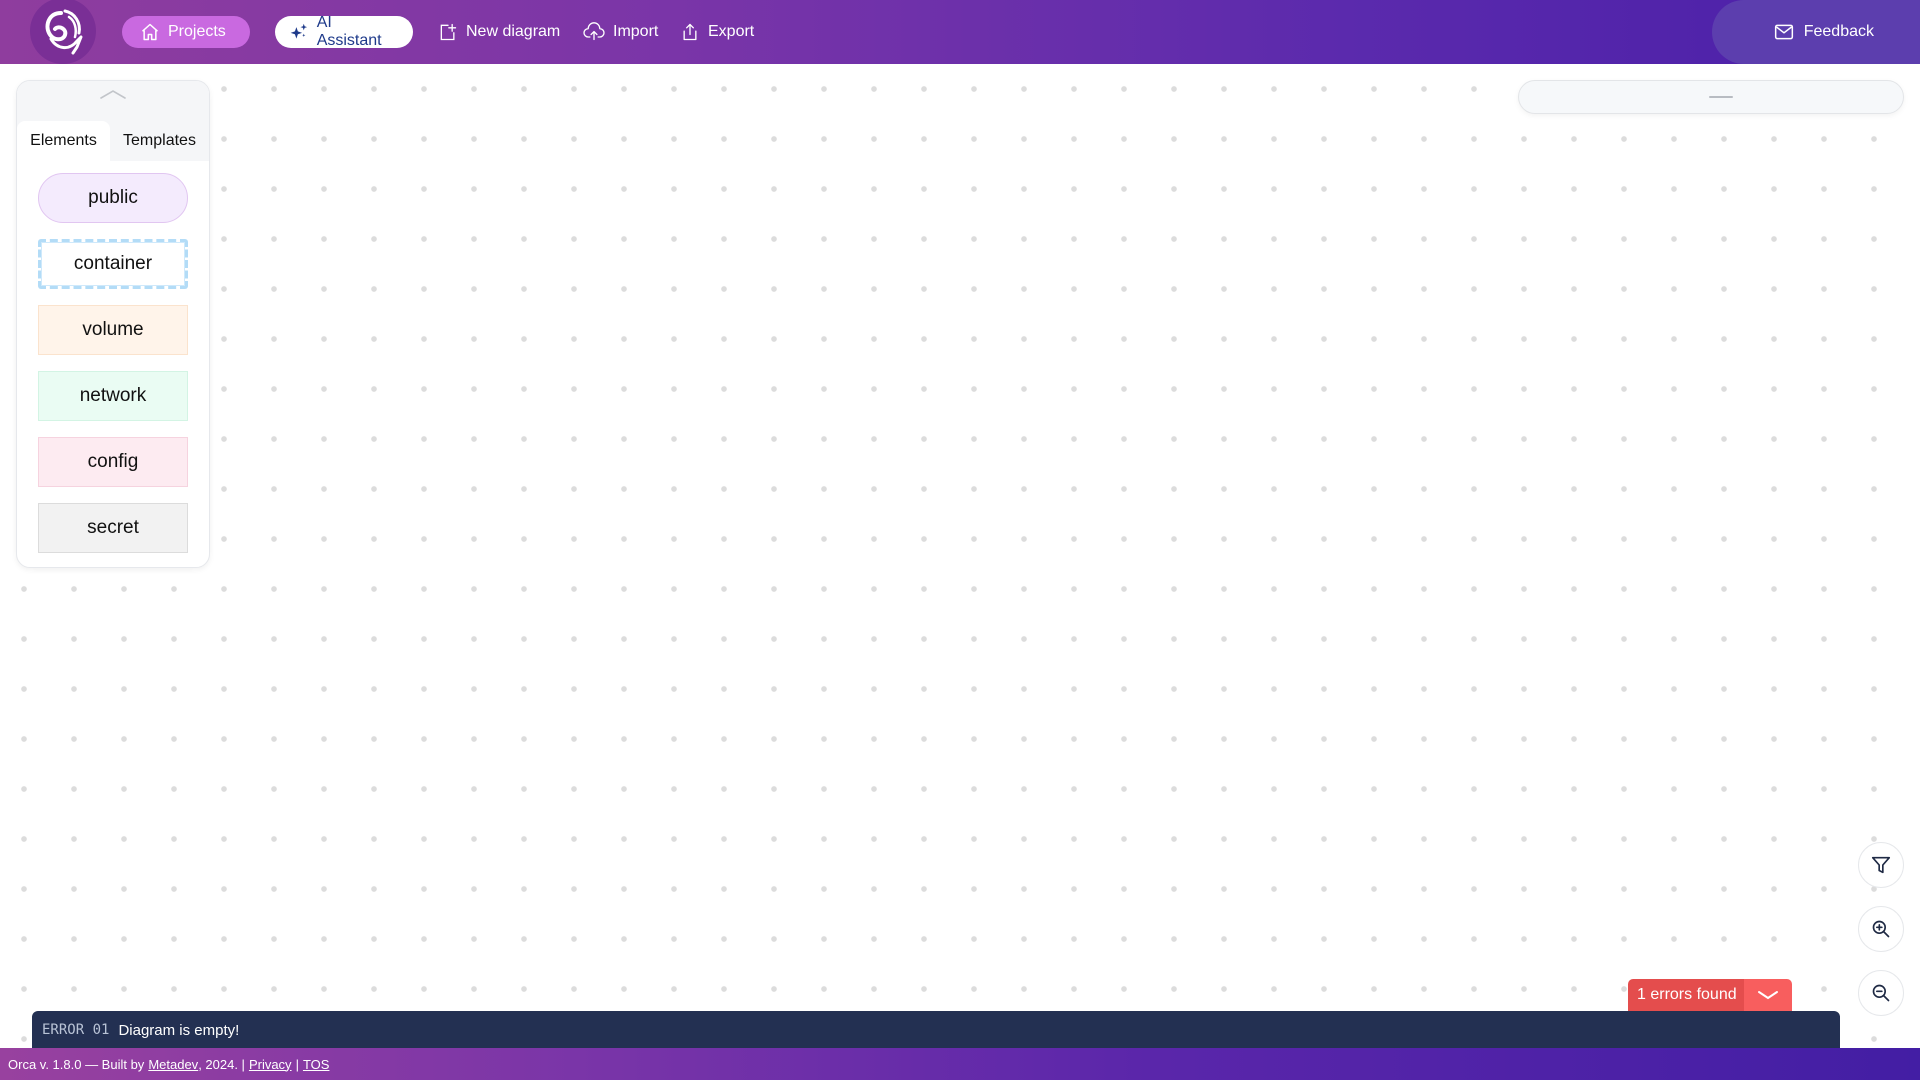  What do you see at coordinates (179, 1030) in the screenshot?
I see `error-message: Diagram is empty!` at bounding box center [179, 1030].